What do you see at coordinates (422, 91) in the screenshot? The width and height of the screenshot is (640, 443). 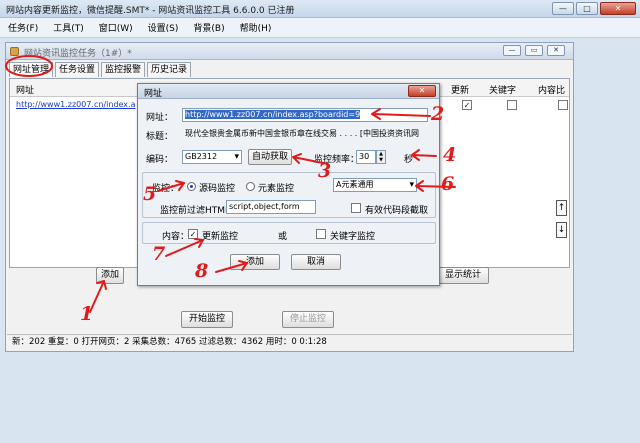 I see `dialog-close-button: ✕` at bounding box center [422, 91].